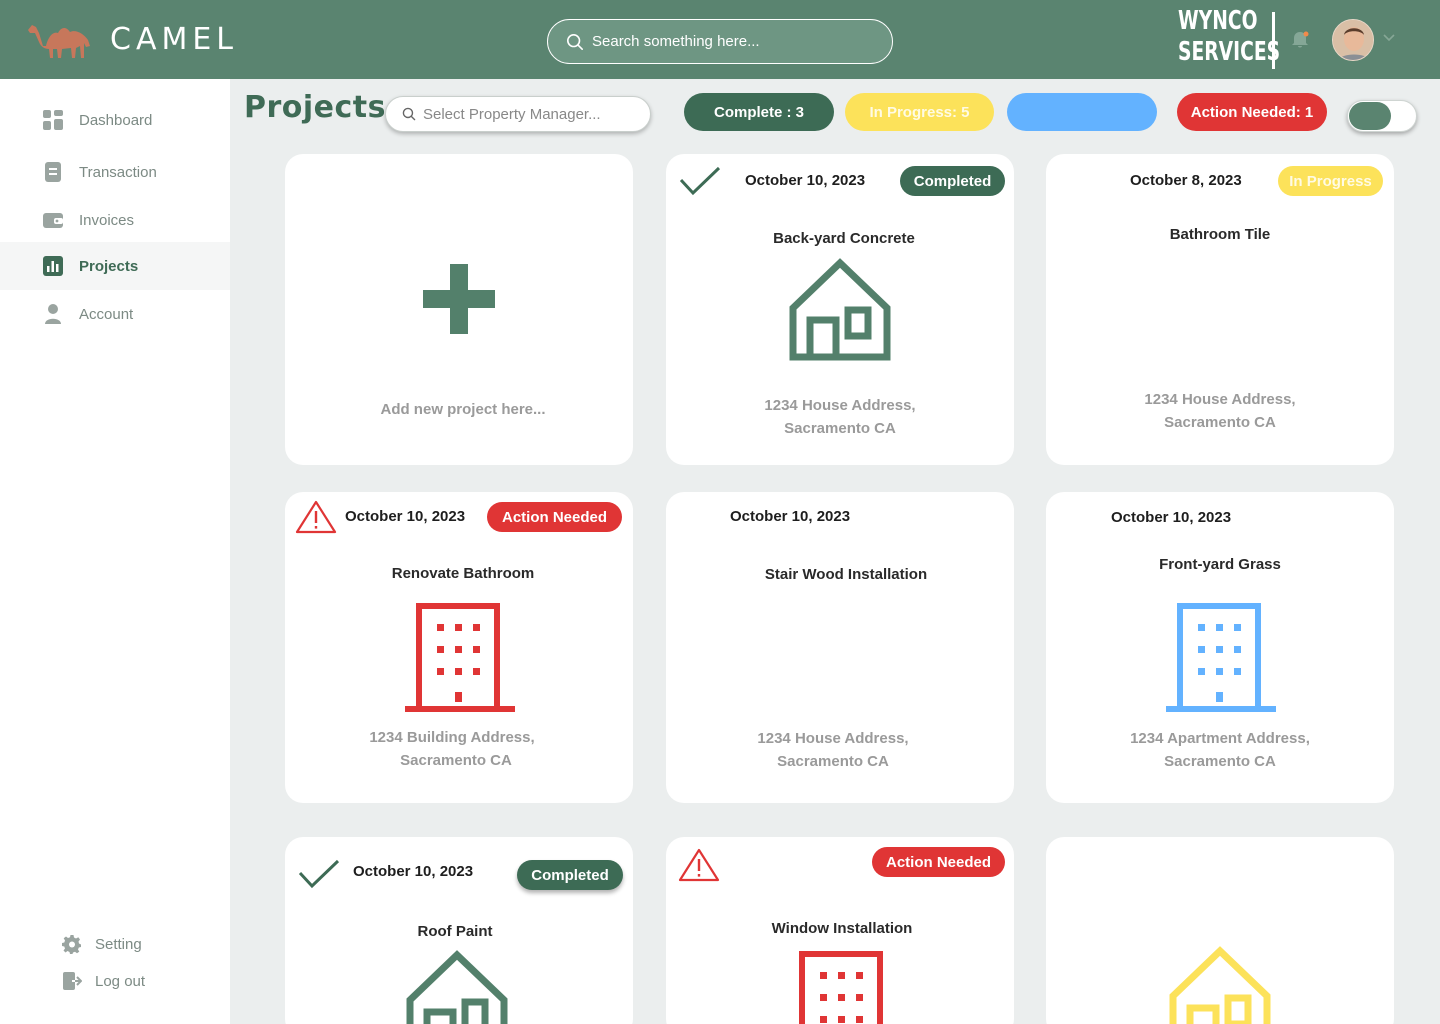  I want to click on project-card, so click(1220, 930).